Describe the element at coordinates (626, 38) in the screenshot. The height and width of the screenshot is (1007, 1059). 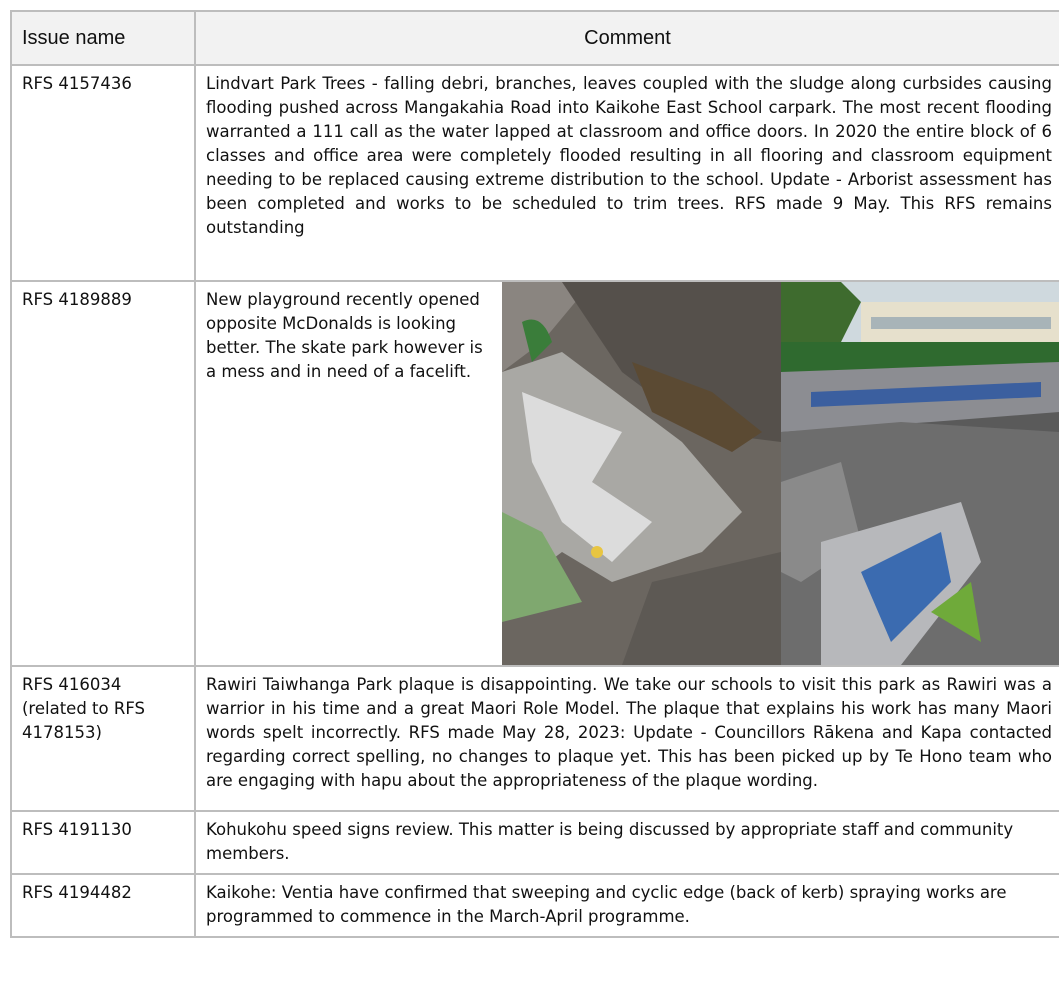
I see `header-comment: Comment` at that location.